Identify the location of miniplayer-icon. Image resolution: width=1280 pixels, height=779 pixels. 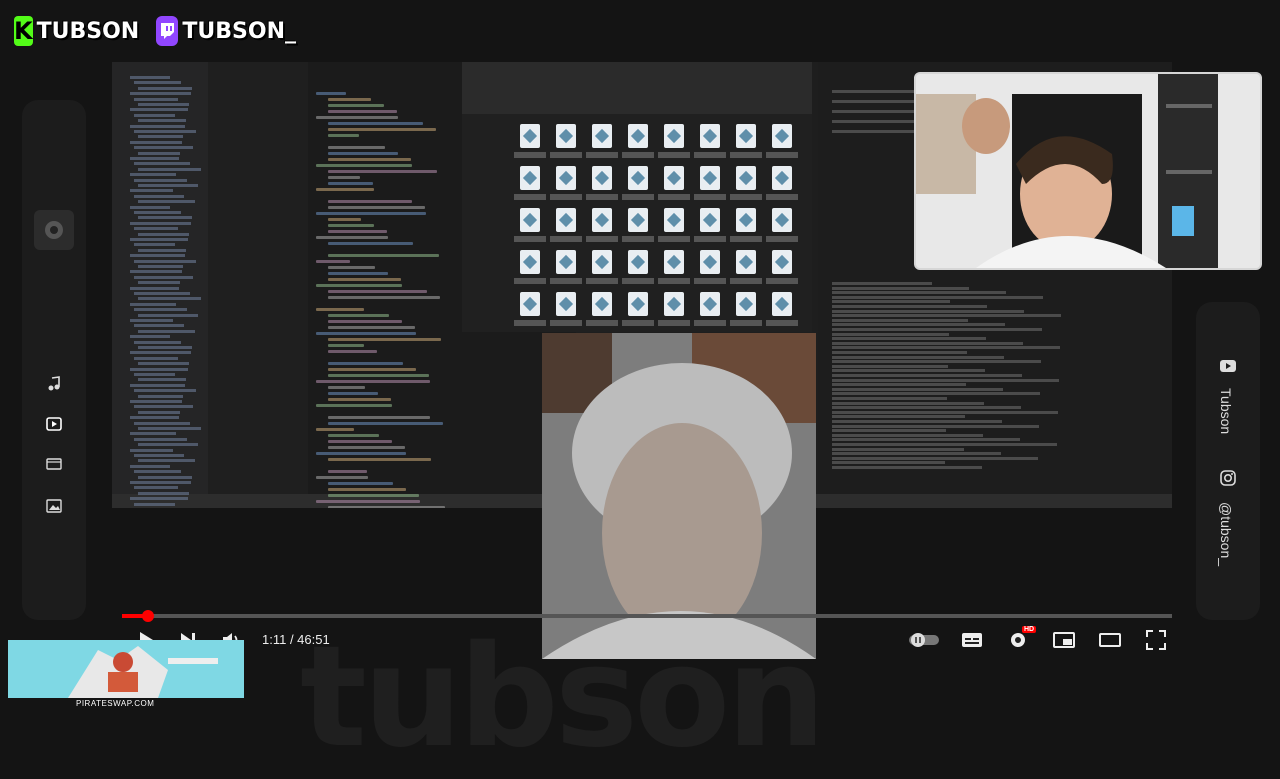
(1064, 640).